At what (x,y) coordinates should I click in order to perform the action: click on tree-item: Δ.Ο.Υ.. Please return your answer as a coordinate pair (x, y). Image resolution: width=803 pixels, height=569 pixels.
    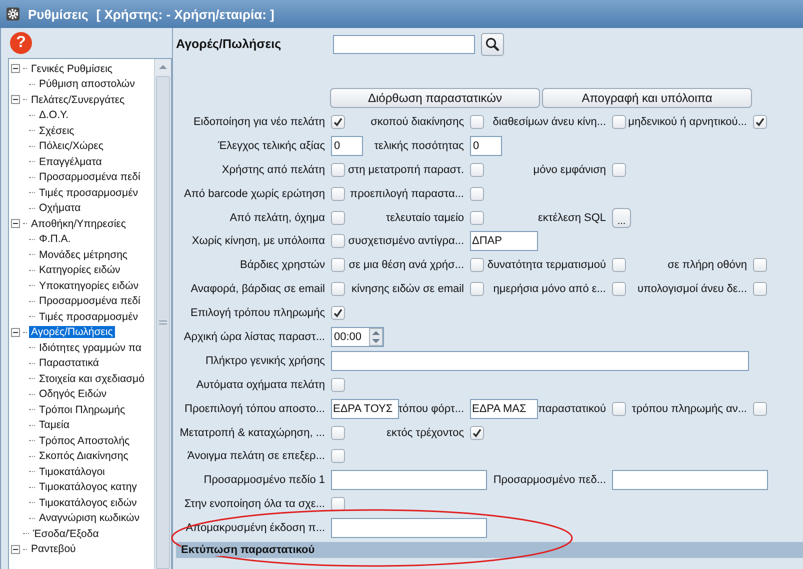
    Looking at the image, I should click on (54, 115).